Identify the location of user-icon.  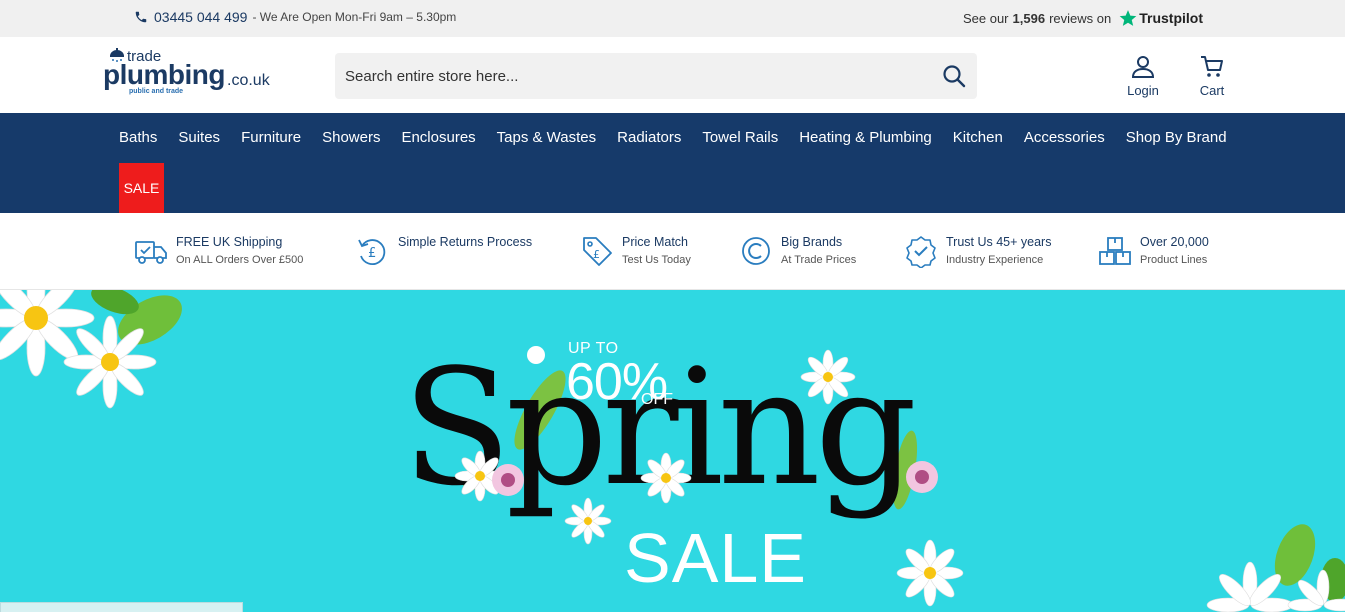
(1143, 67).